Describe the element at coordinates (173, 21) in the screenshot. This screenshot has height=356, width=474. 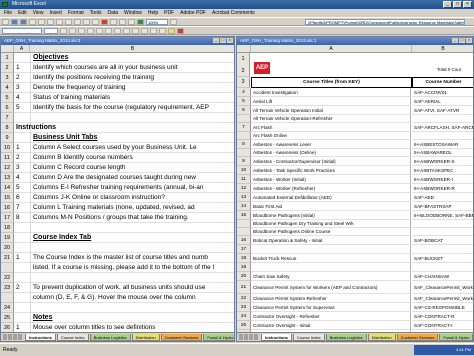
I see `help-icon` at that location.